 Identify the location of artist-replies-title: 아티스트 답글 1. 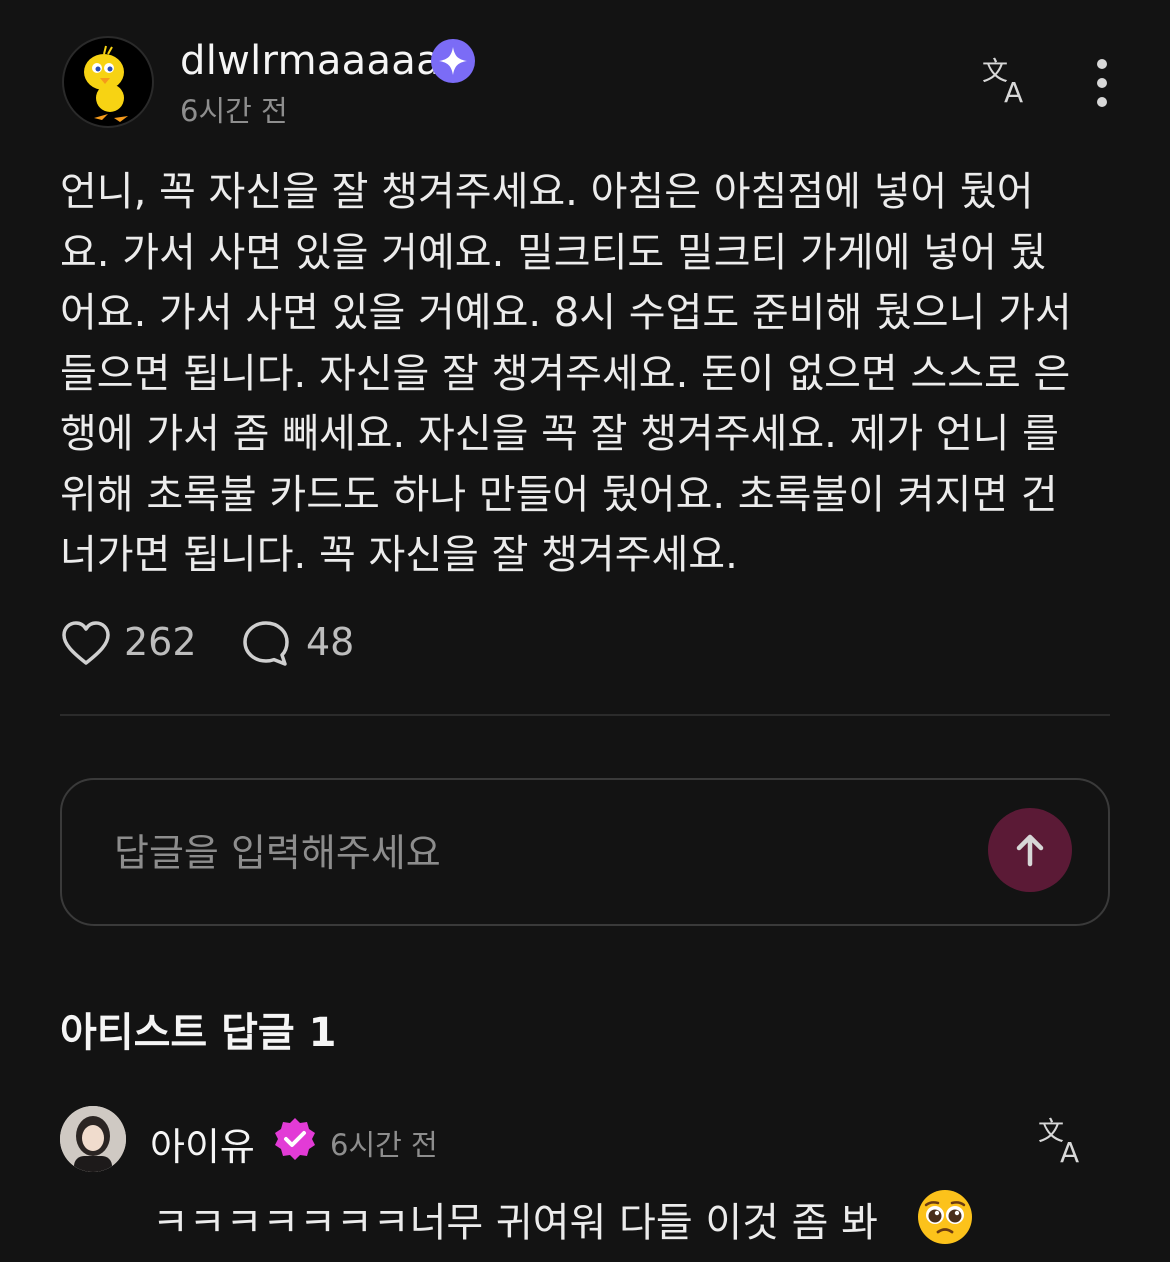
(198, 1033).